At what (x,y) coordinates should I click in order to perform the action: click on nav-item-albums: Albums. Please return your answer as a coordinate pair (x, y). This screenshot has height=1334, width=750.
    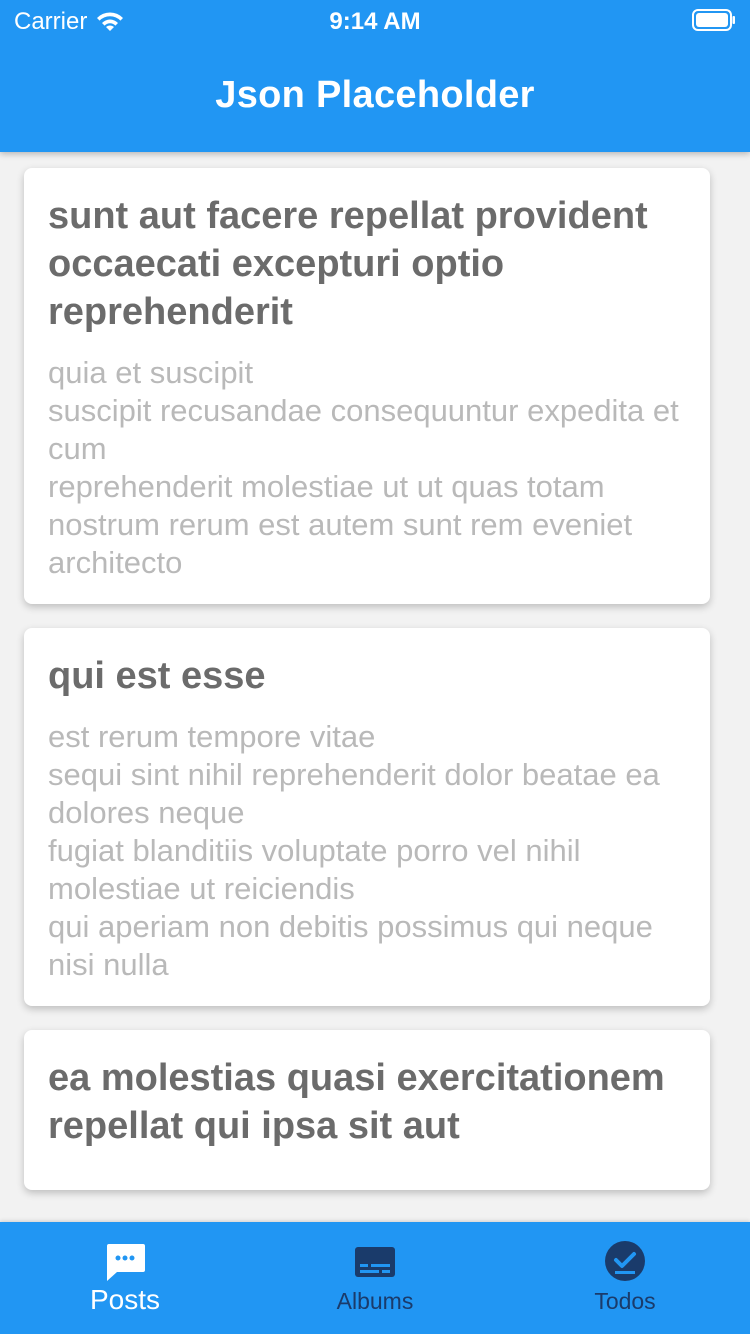
    Looking at the image, I should click on (375, 1278).